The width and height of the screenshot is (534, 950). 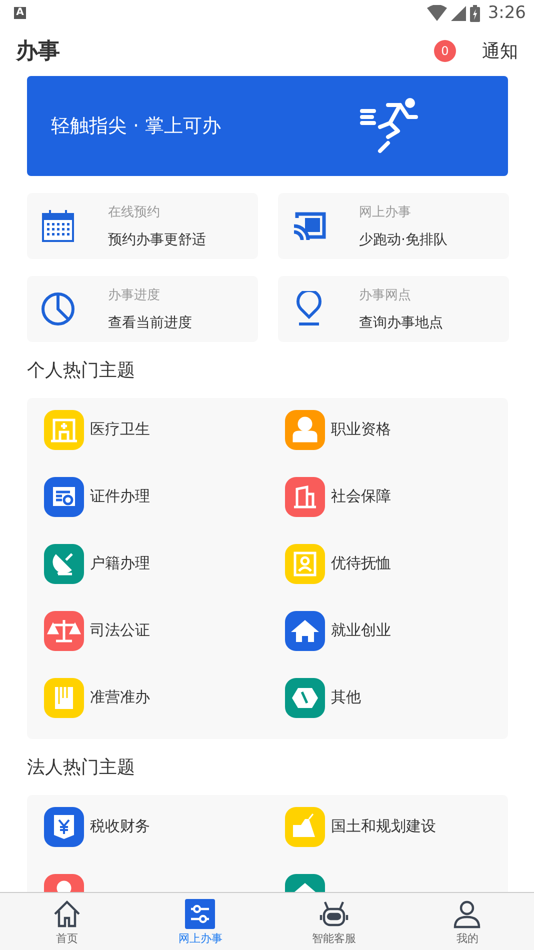 What do you see at coordinates (475, 13) in the screenshot?
I see `battery-icon` at bounding box center [475, 13].